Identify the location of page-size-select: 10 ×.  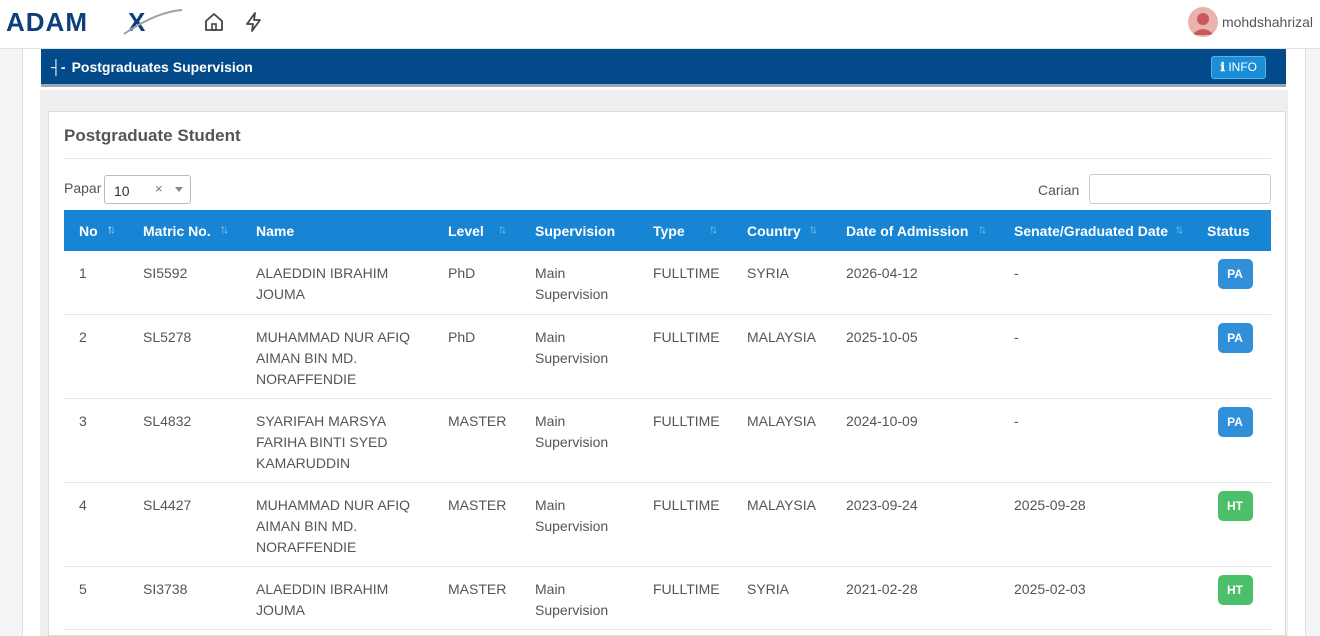
(147, 189).